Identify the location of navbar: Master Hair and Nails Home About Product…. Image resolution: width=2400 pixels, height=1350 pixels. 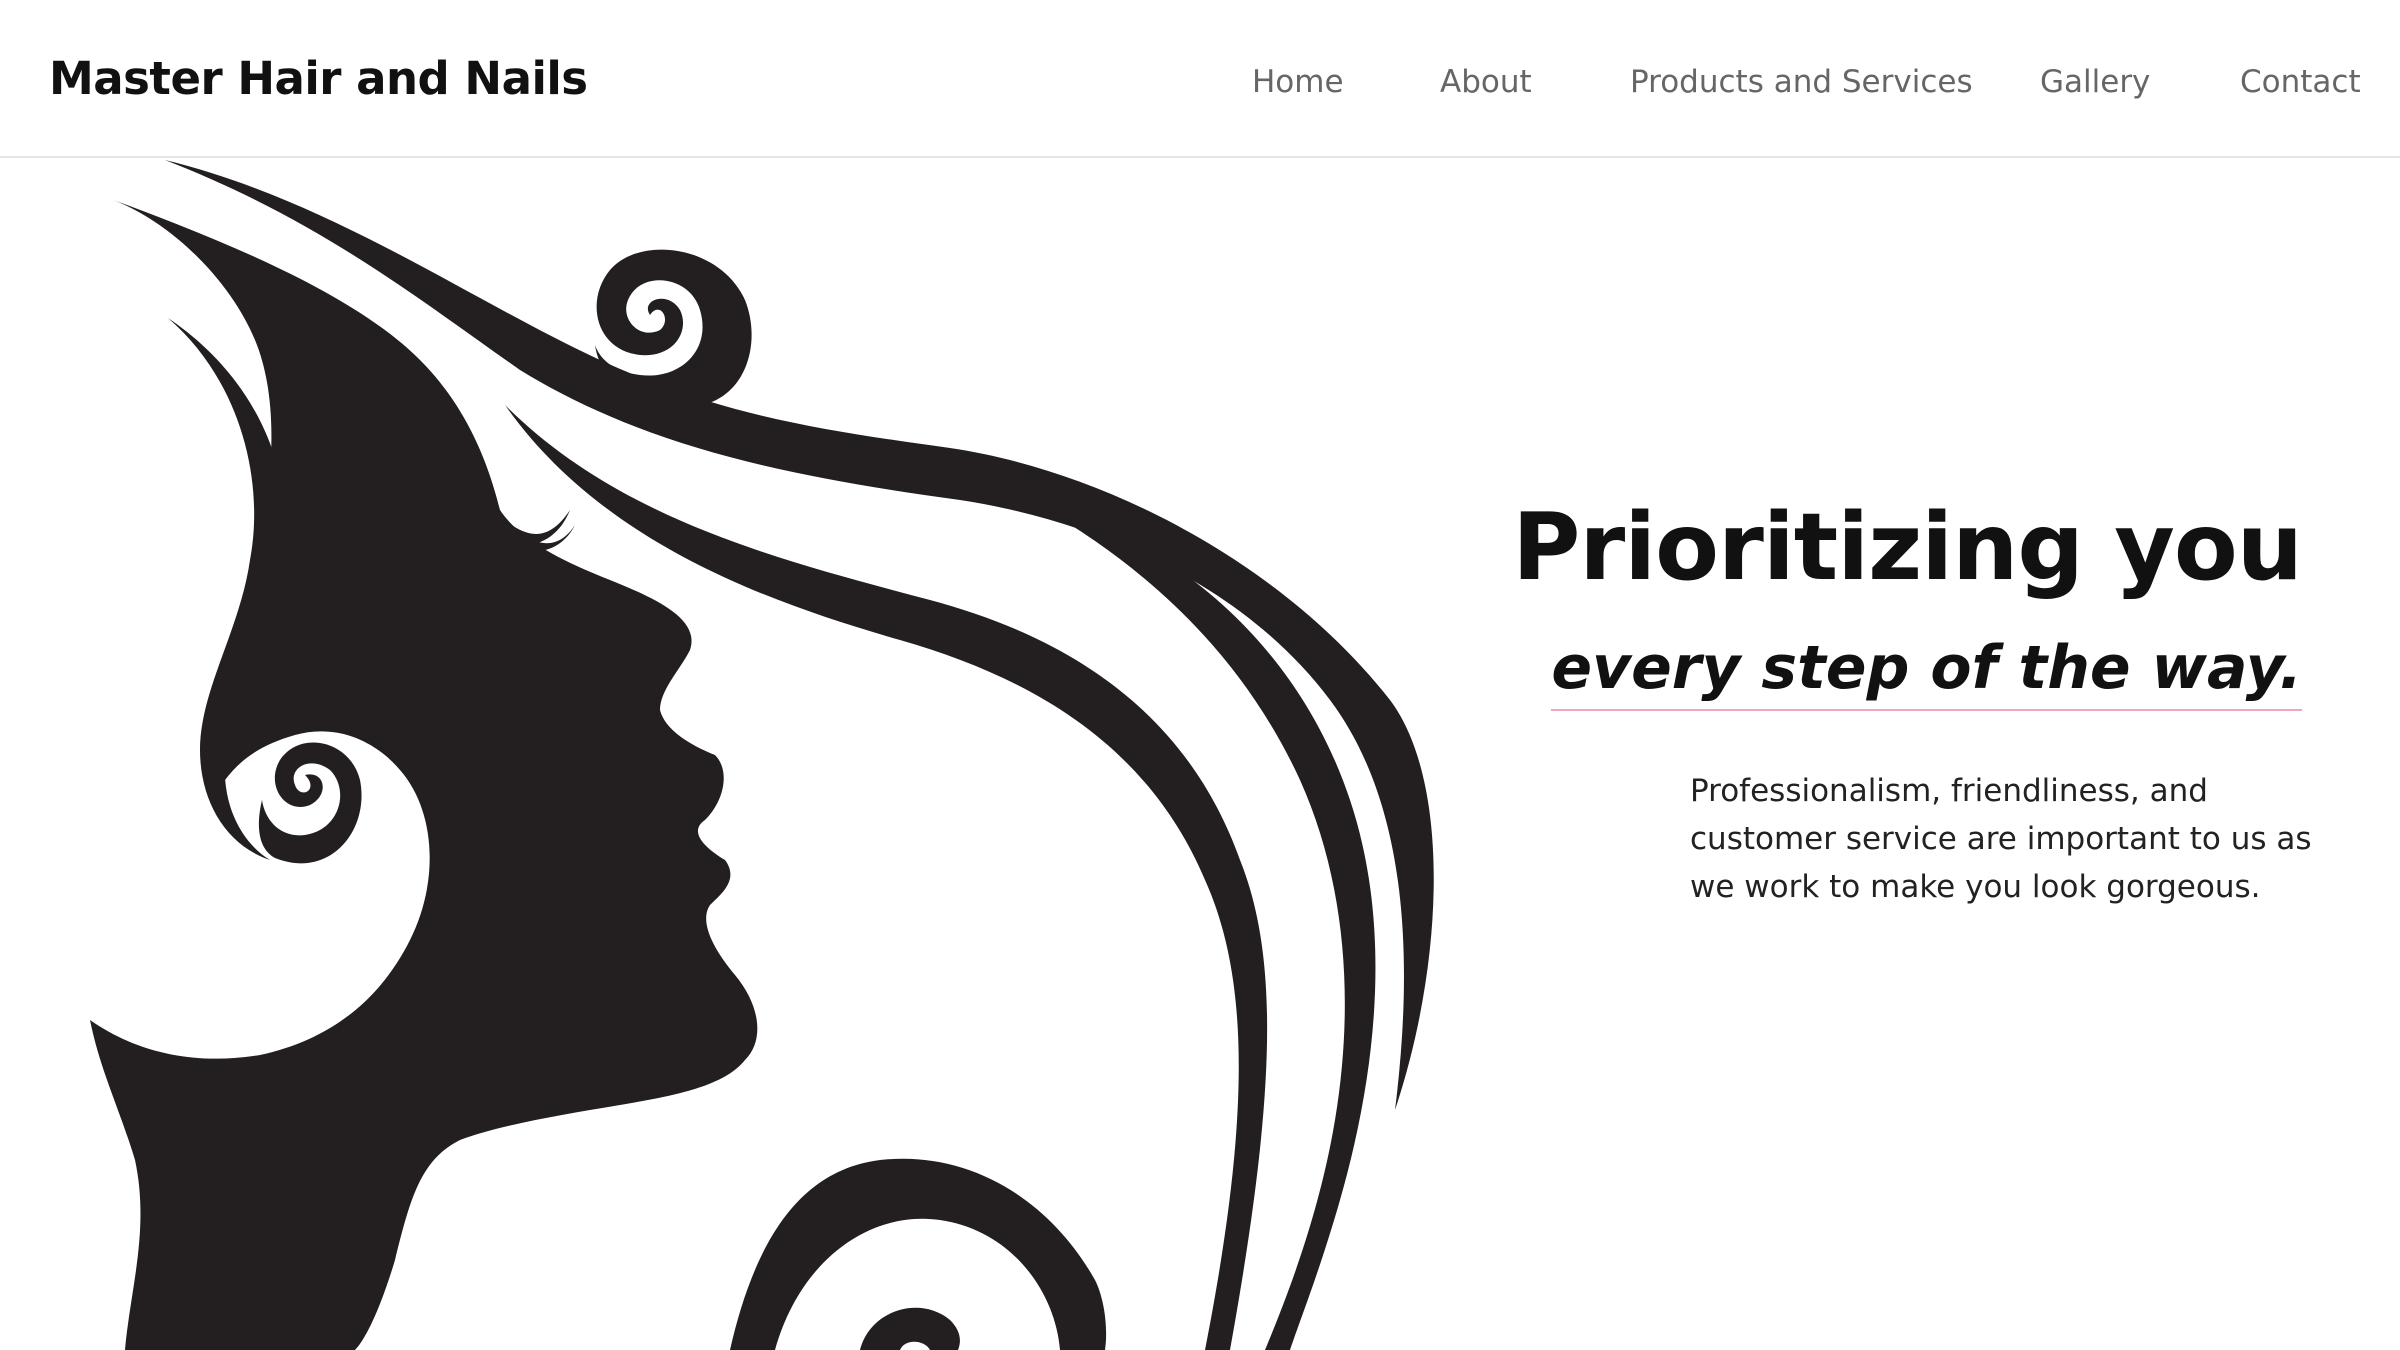
(1200, 79).